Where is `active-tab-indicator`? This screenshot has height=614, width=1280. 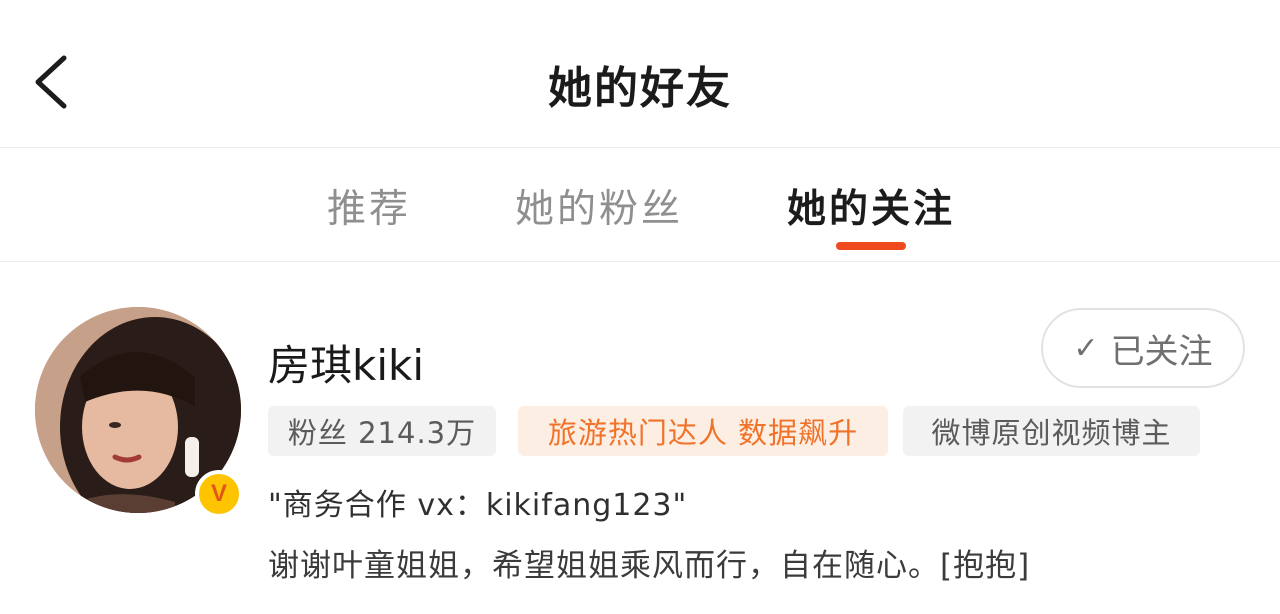
active-tab-indicator is located at coordinates (871, 246).